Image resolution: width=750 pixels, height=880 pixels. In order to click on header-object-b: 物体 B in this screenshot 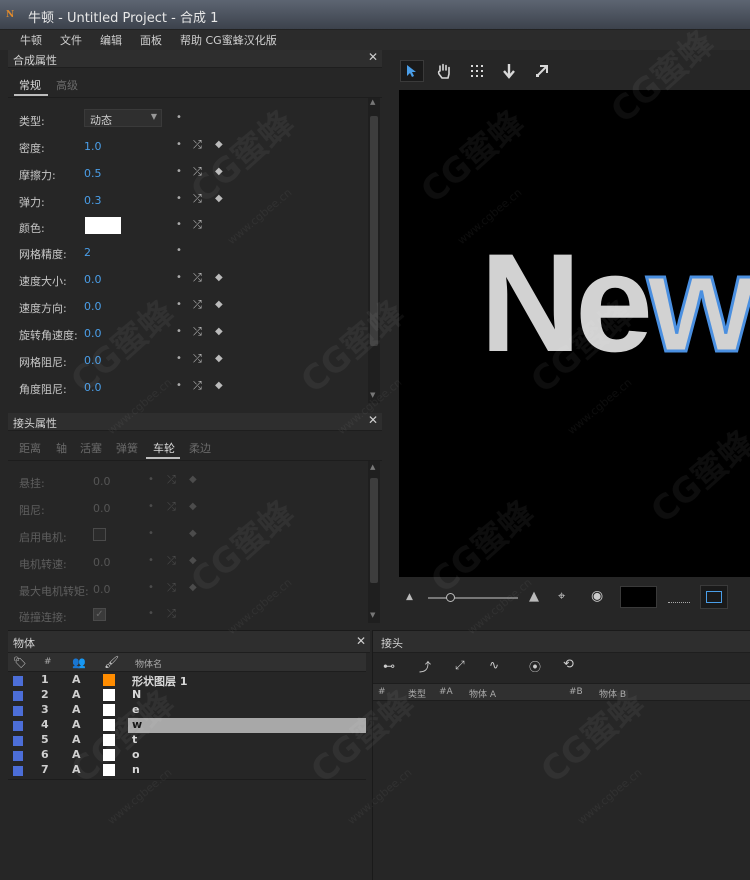, I will do `click(612, 693)`.